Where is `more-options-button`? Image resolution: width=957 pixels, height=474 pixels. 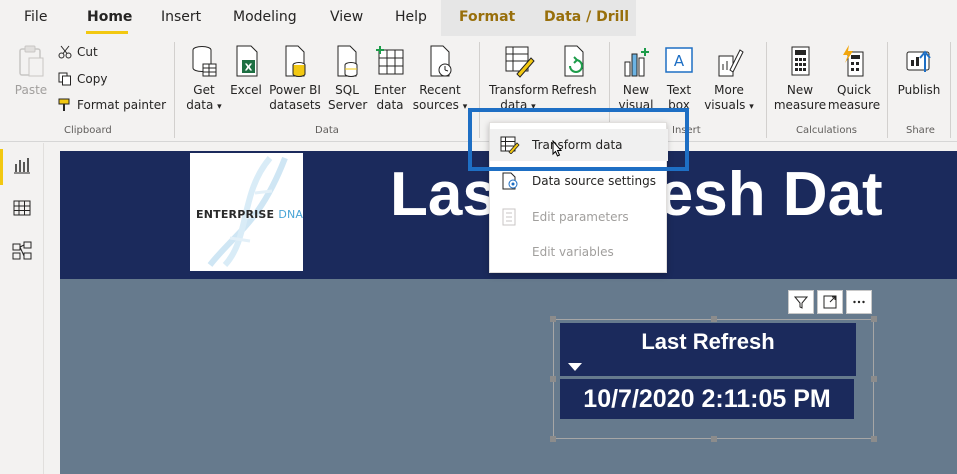
more-options-button is located at coordinates (859, 302).